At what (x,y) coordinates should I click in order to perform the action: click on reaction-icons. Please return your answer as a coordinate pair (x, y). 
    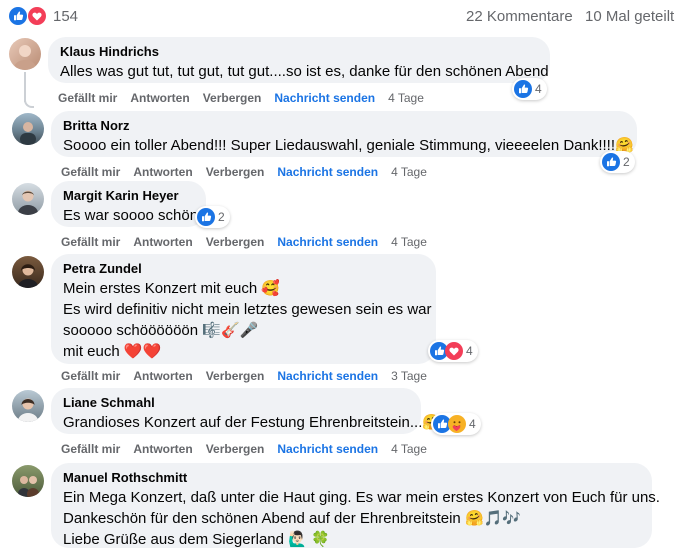
    Looking at the image, I should click on (30, 16).